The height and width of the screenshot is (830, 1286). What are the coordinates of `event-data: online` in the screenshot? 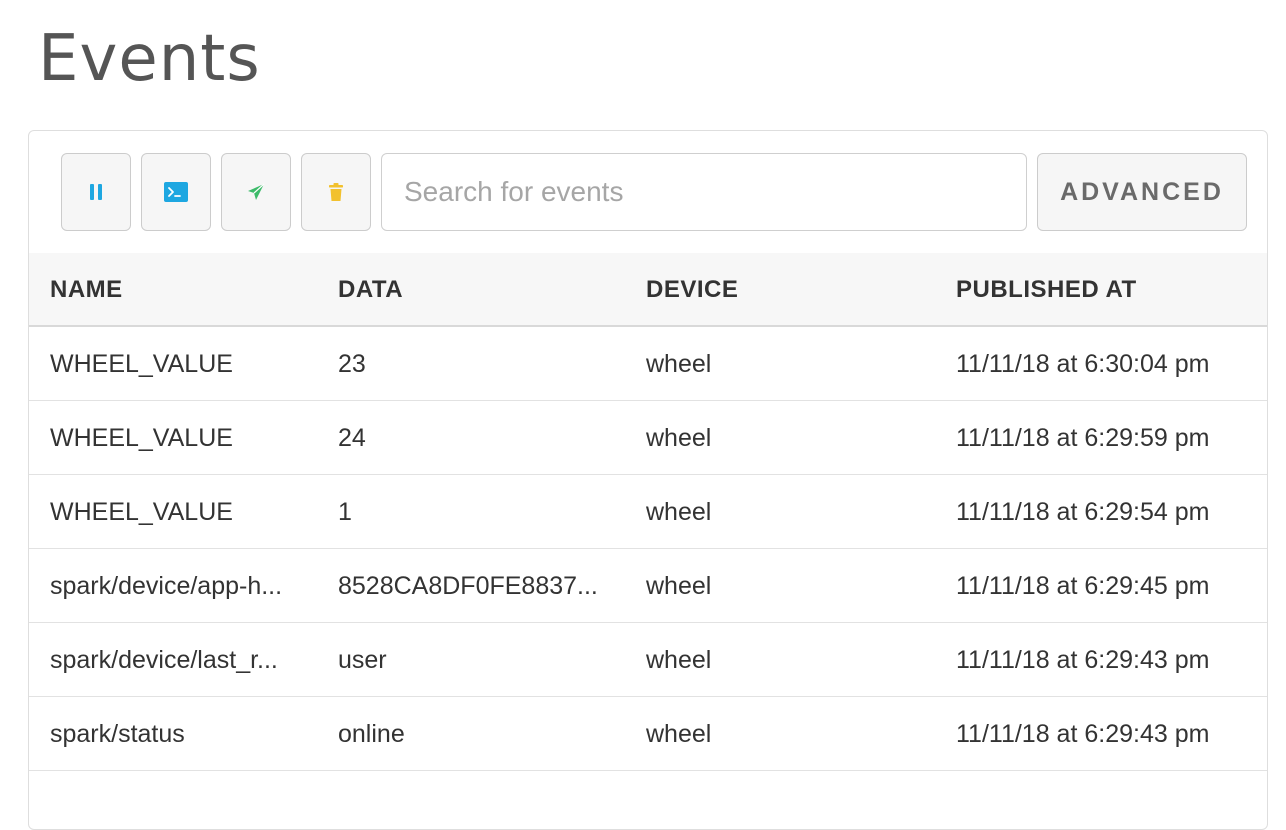 It's located at (371, 734).